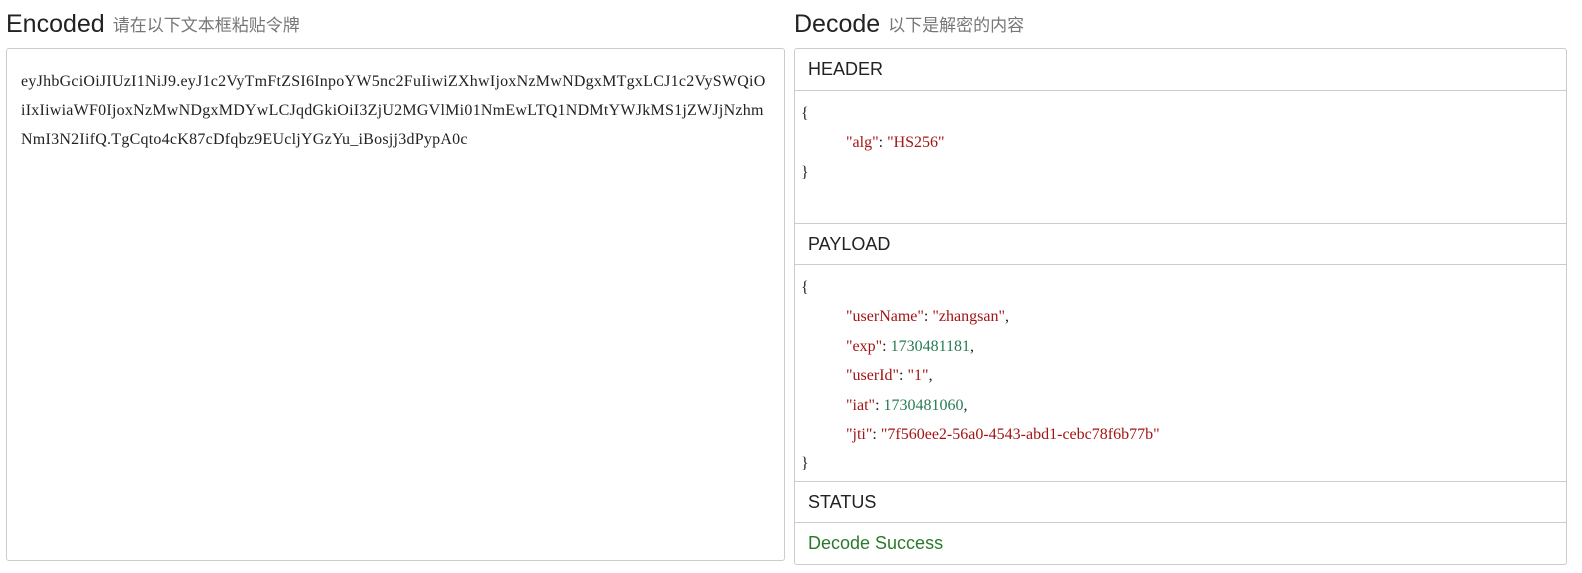 The width and height of the screenshot is (1582, 573). What do you see at coordinates (805, 113) in the screenshot?
I see `header-open-brace: {` at bounding box center [805, 113].